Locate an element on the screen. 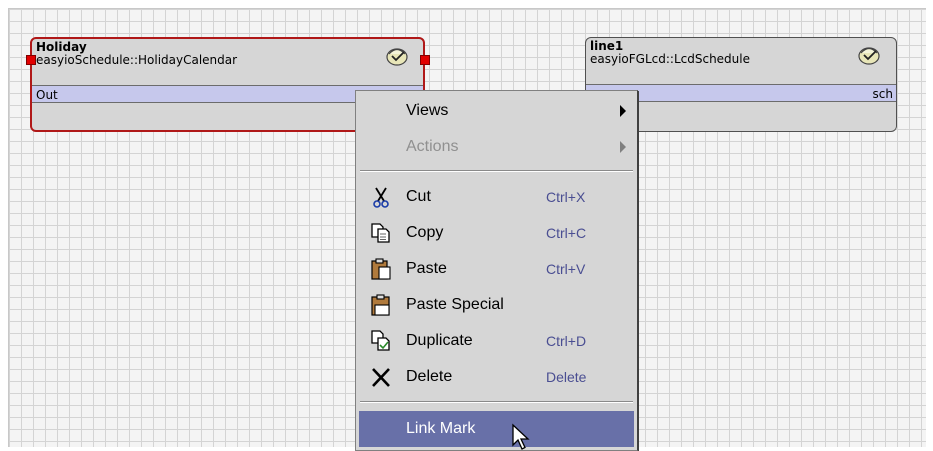 This screenshot has height=451, width=933. menu-item-shortcut: Ctrl+C is located at coordinates (566, 233).